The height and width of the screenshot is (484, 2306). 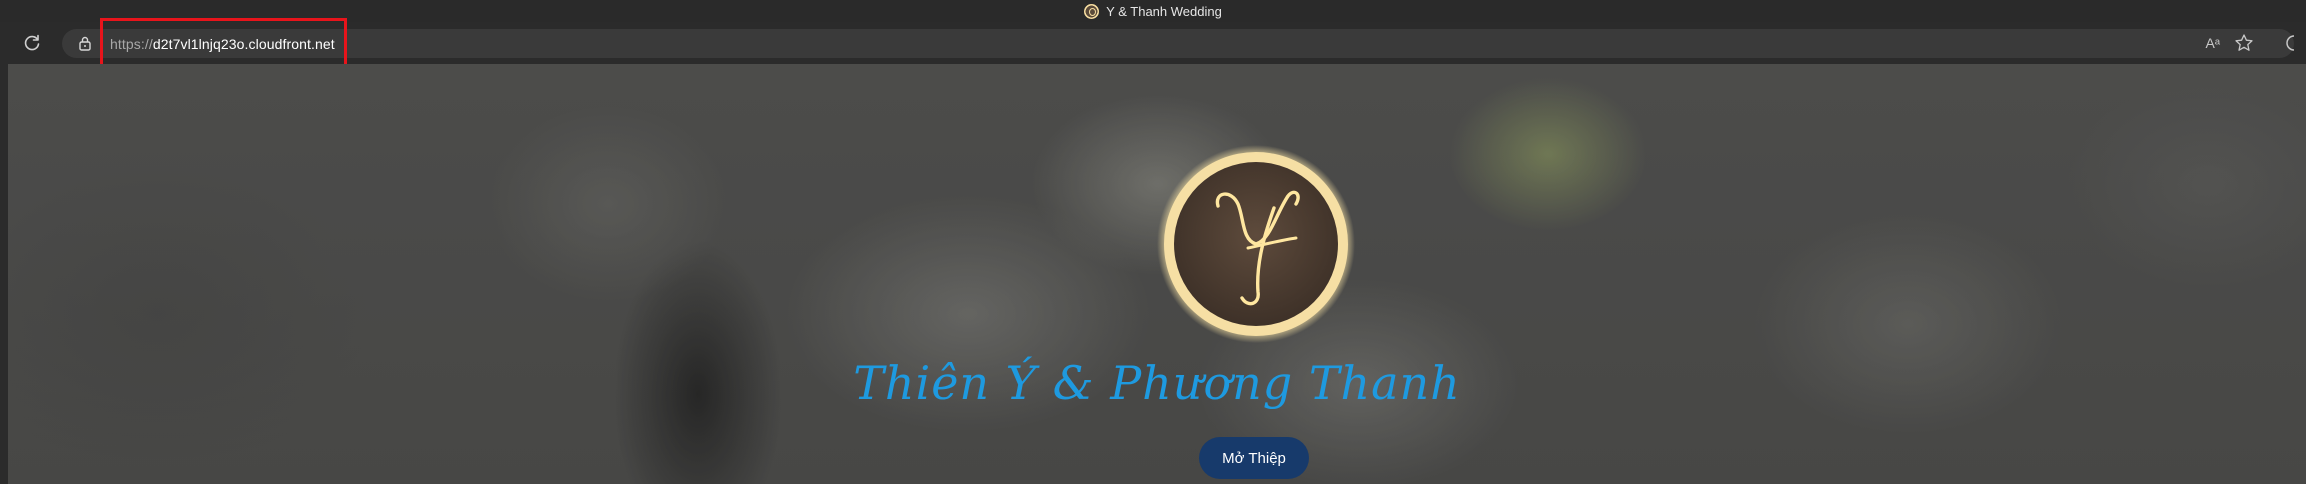 What do you see at coordinates (32, 43) in the screenshot?
I see `reload-icon` at bounding box center [32, 43].